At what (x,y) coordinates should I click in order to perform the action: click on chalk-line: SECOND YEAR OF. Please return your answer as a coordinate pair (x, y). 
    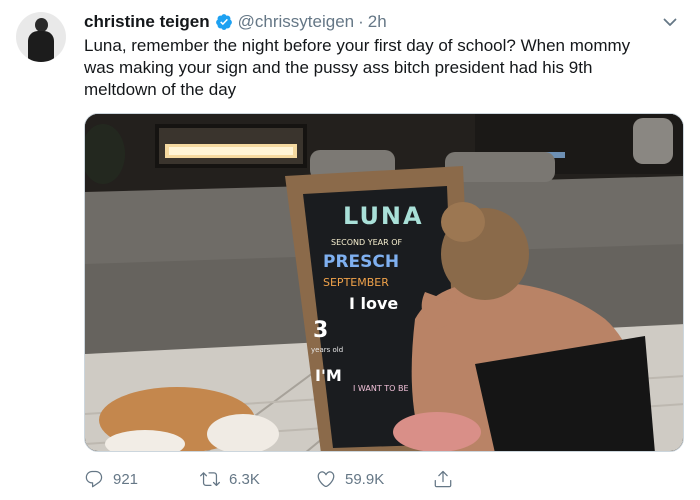
    Looking at the image, I should click on (367, 242).